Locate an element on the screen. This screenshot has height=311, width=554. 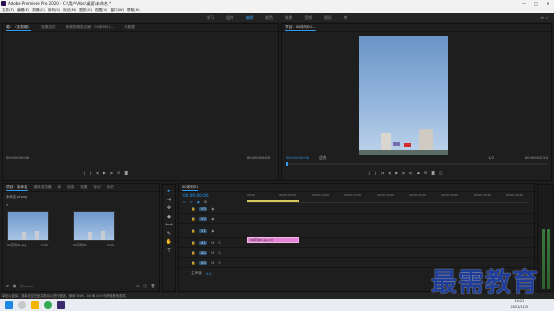
tab-source: 源：（无剪辑） is located at coordinates (19, 28).